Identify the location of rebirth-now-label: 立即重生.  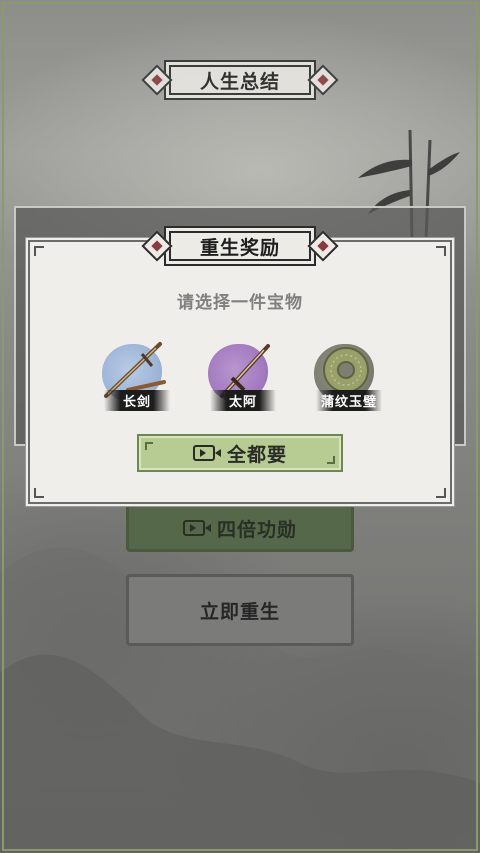
(239, 611).